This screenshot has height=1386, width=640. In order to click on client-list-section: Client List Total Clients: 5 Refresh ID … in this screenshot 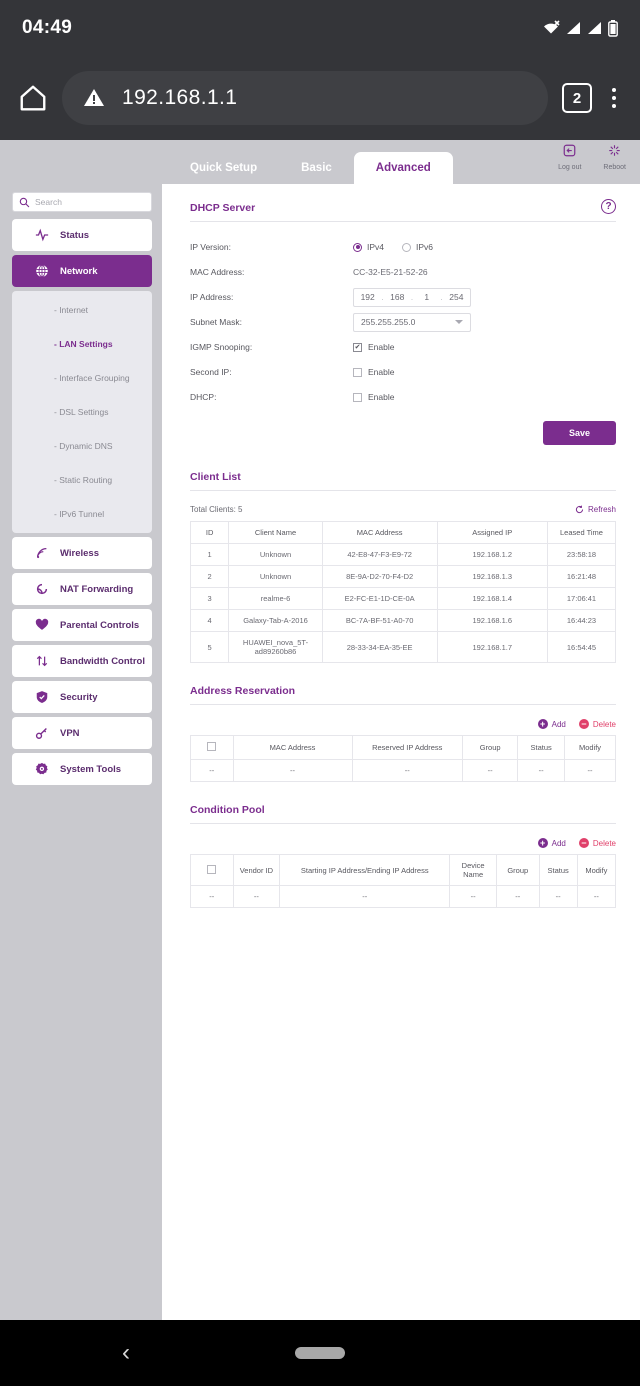, I will do `click(402, 567)`.